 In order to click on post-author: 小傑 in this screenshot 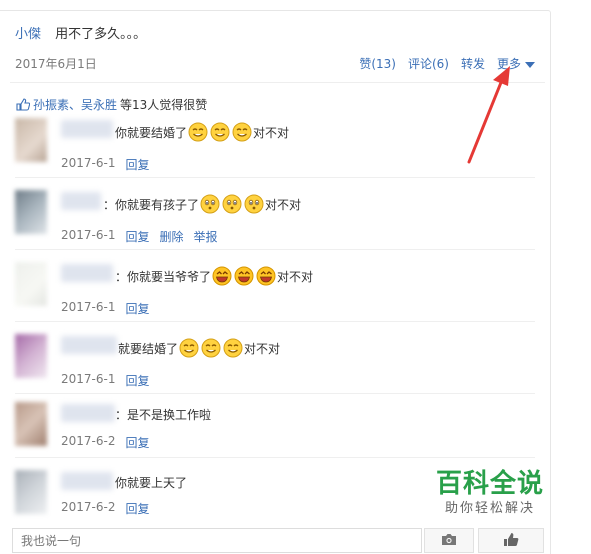, I will do `click(28, 34)`.